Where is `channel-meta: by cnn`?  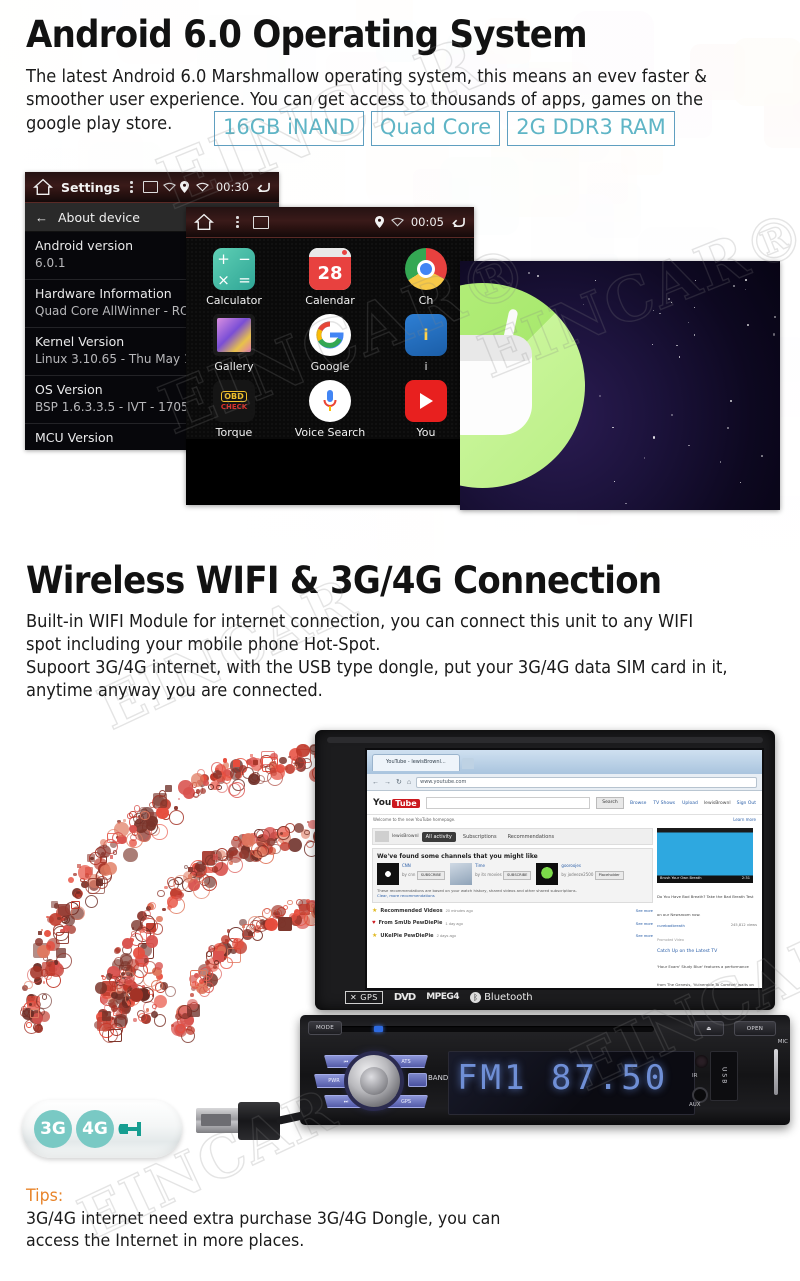
channel-meta: by cnn is located at coordinates (409, 874).